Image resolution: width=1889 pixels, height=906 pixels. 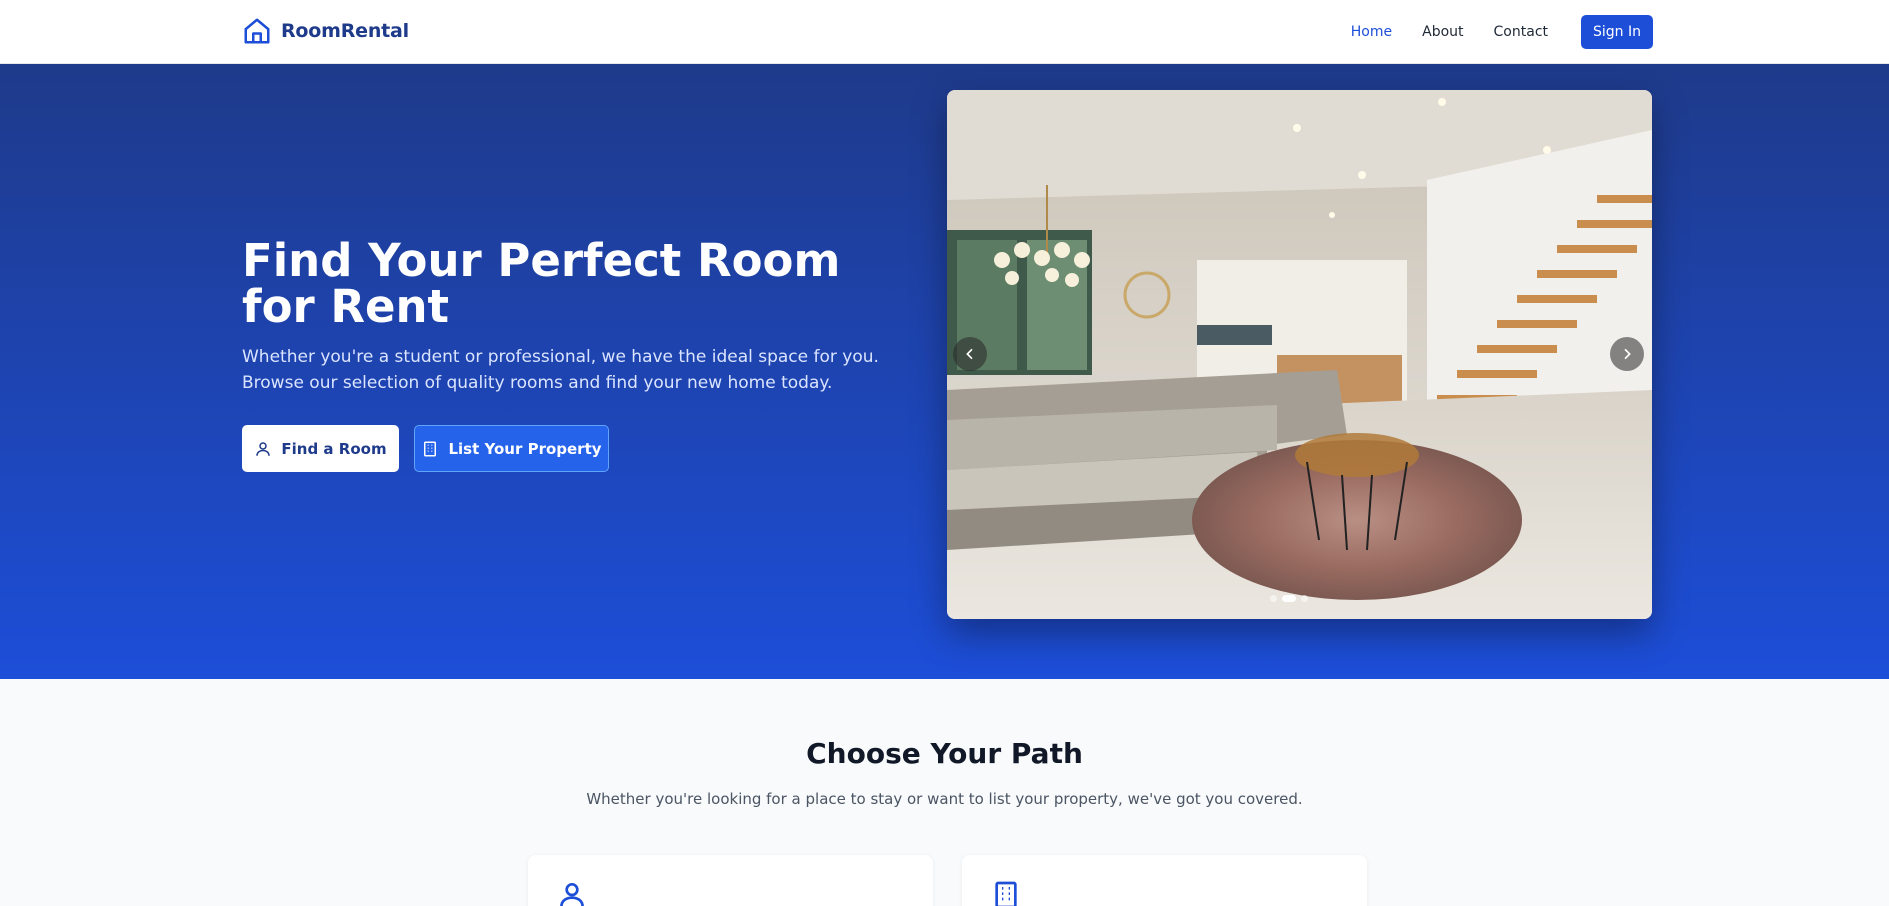 I want to click on main-nav: Home About Contact Sign In, so click(x=1502, y=32).